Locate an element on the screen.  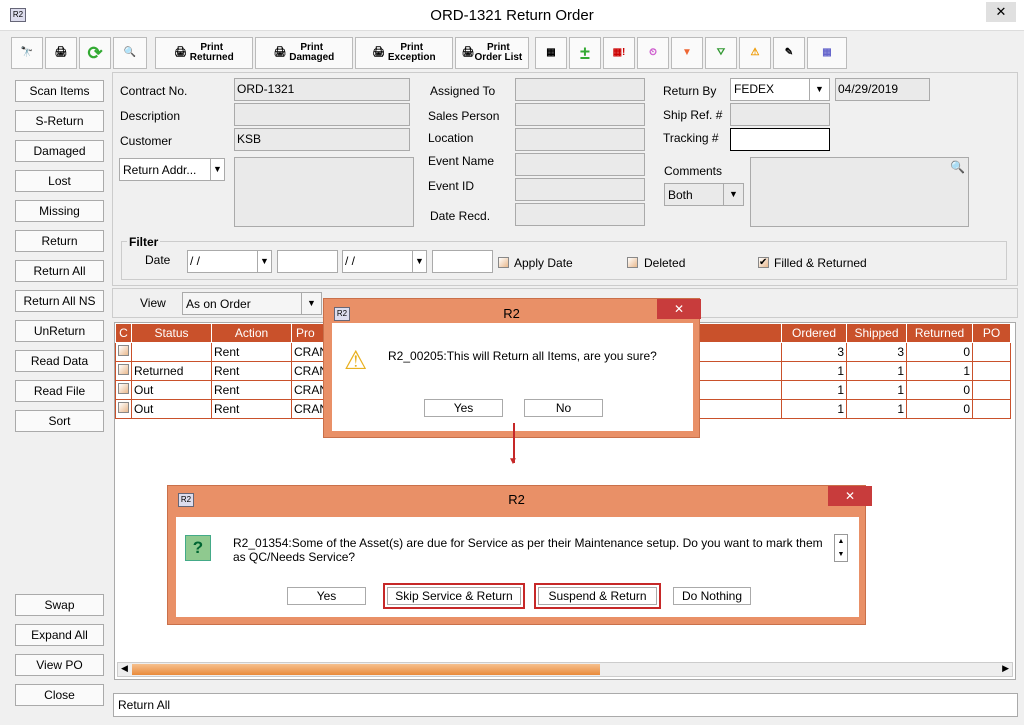
cell-status is located at coordinates (171, 352).